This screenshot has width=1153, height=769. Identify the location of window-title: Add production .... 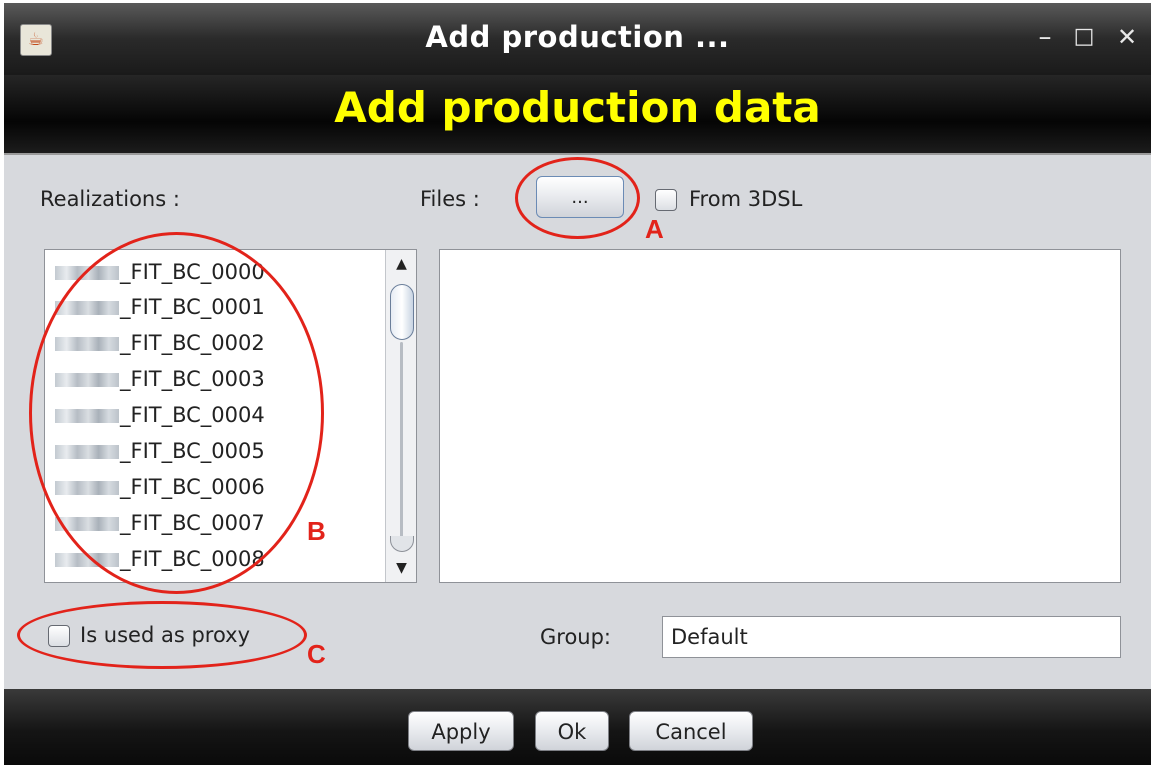
(577, 37).